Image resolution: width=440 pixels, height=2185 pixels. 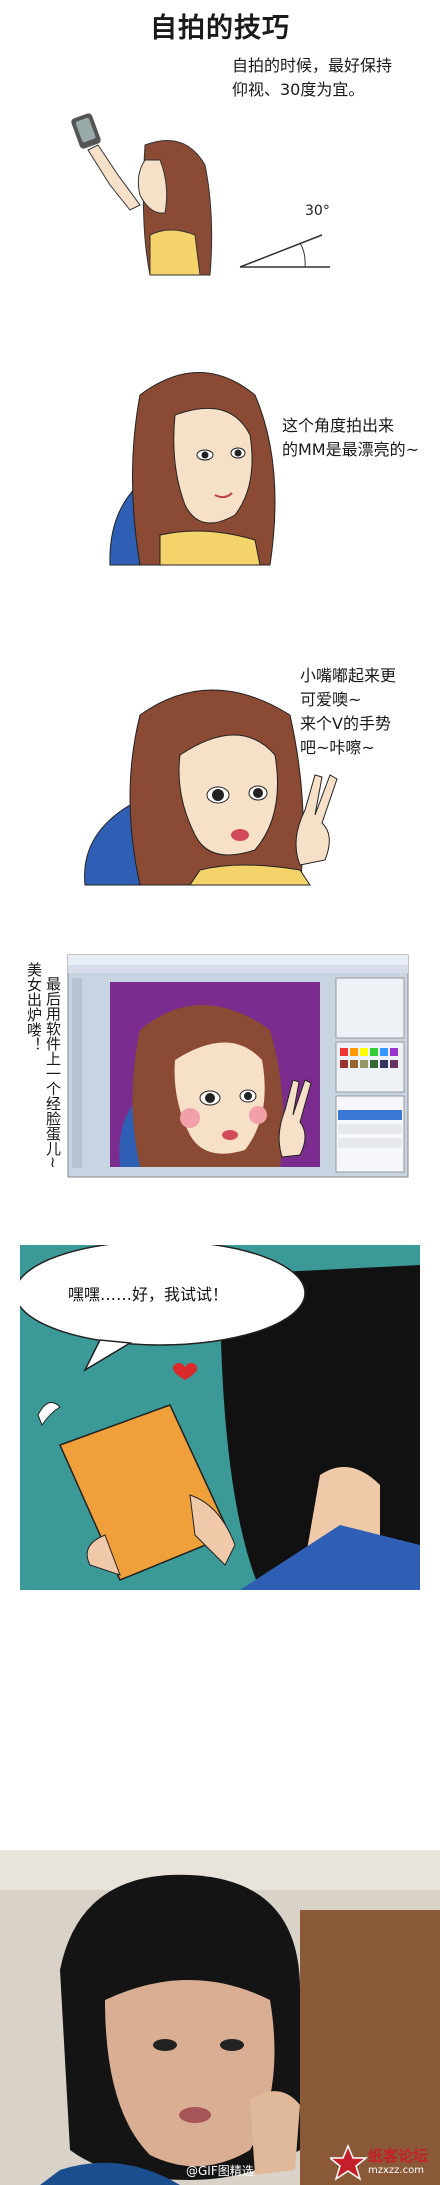 What do you see at coordinates (220, 1417) in the screenshot?
I see `panel-5: 嘿嘿……好，我试试！` at bounding box center [220, 1417].